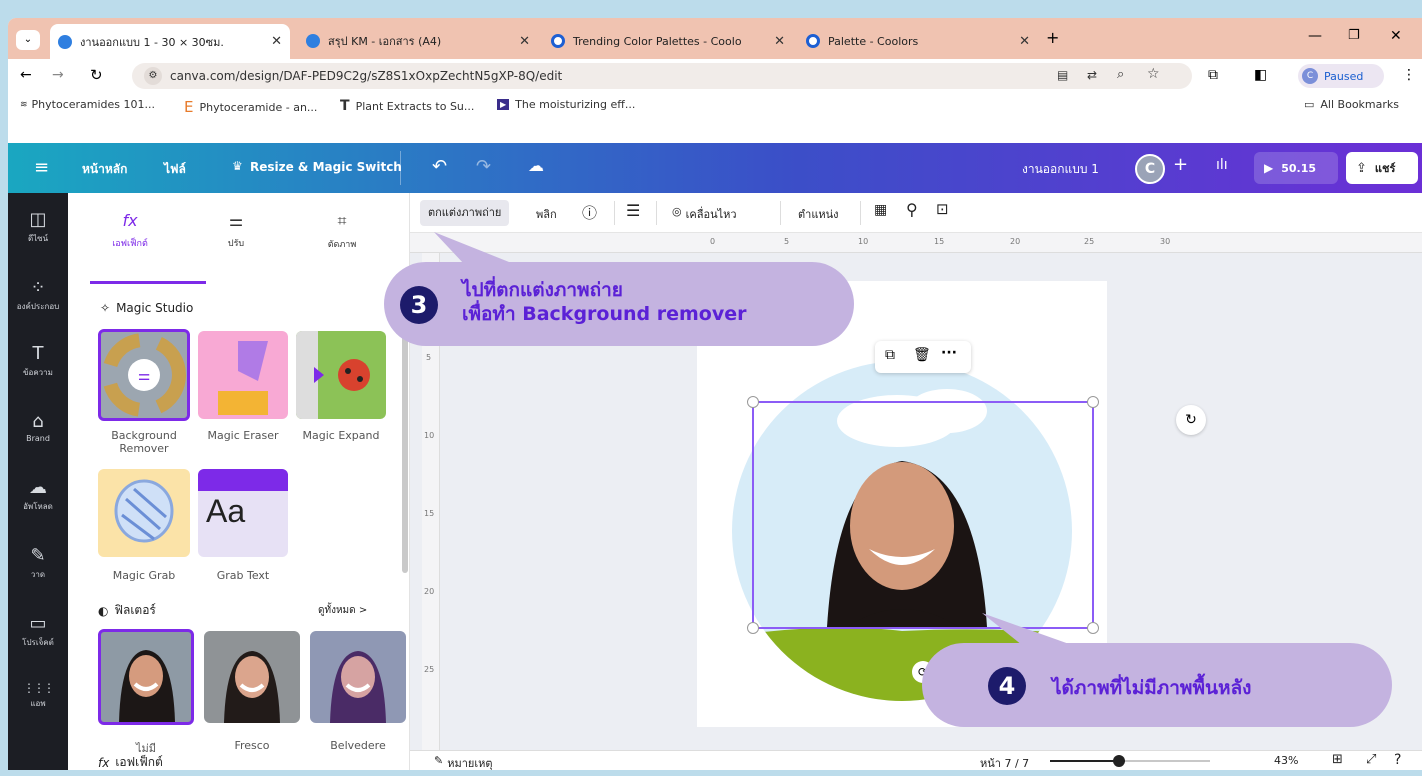 This screenshot has width=1422, height=776. What do you see at coordinates (1165, 241) in the screenshot?
I see `ruler-tick: 30` at bounding box center [1165, 241].